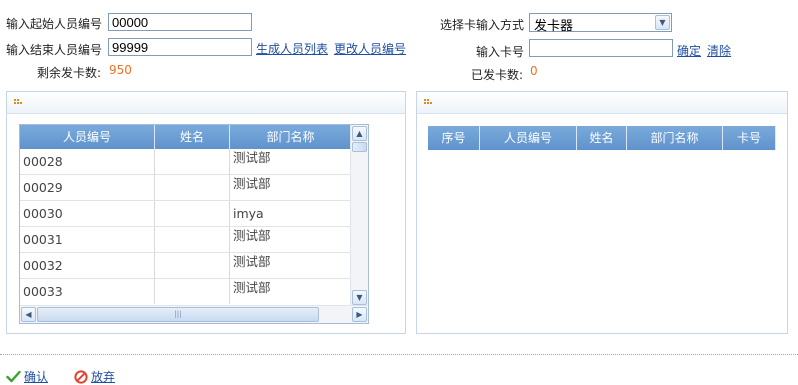  Describe the element at coordinates (178, 314) in the screenshot. I see `horizontal-scroll-thumb: |||` at that location.